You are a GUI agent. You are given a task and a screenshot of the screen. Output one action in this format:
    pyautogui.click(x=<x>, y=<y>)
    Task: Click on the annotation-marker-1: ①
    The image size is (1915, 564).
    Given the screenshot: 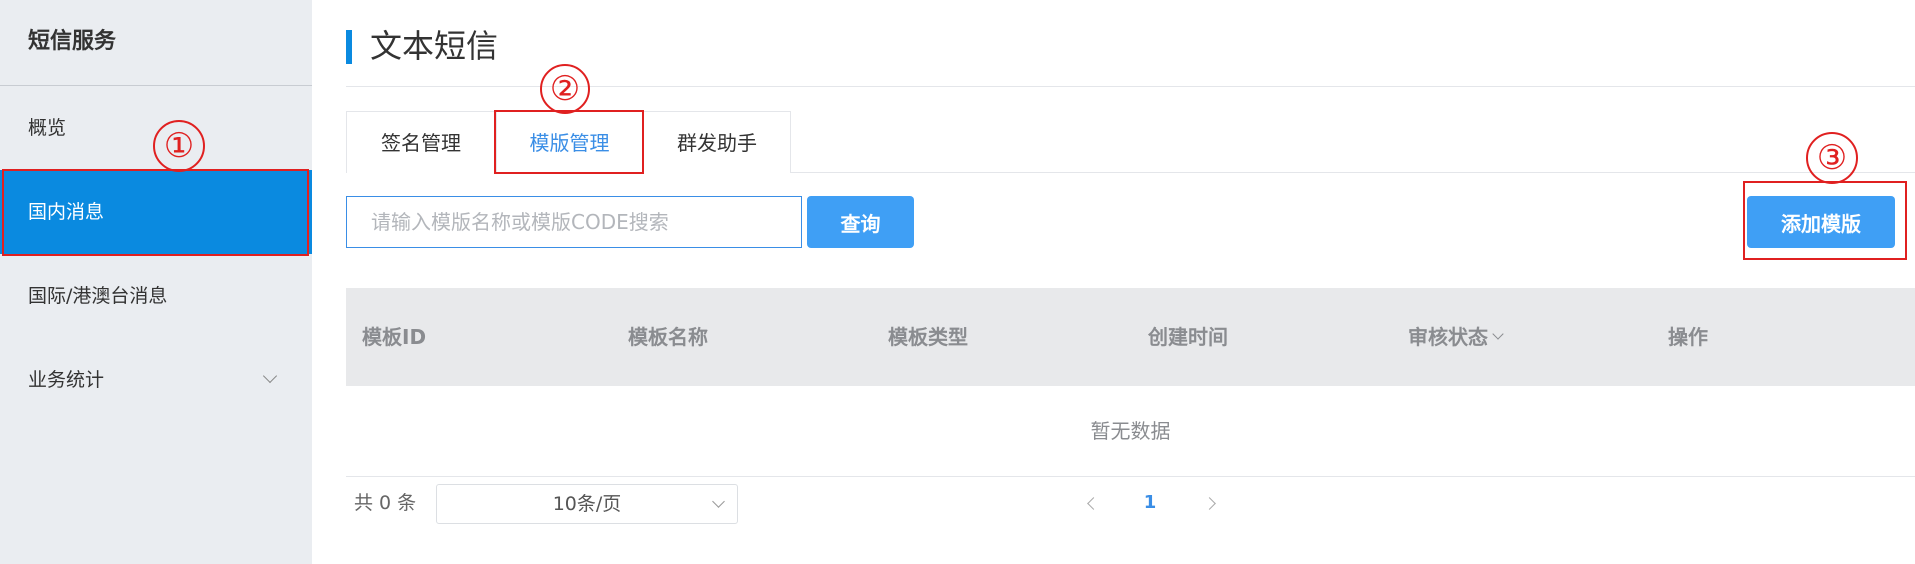 What is the action you would take?
    pyautogui.click(x=179, y=146)
    